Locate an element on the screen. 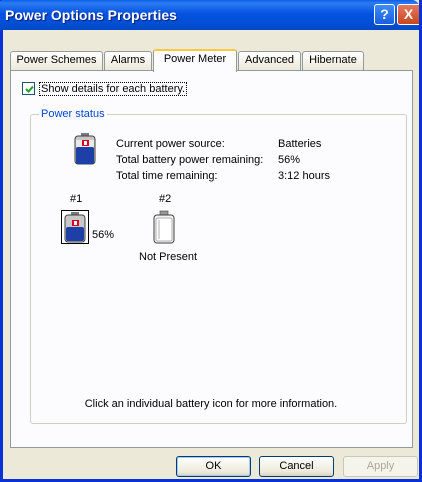 This screenshot has width=422, height=482. battery-1-icon is located at coordinates (75, 227).